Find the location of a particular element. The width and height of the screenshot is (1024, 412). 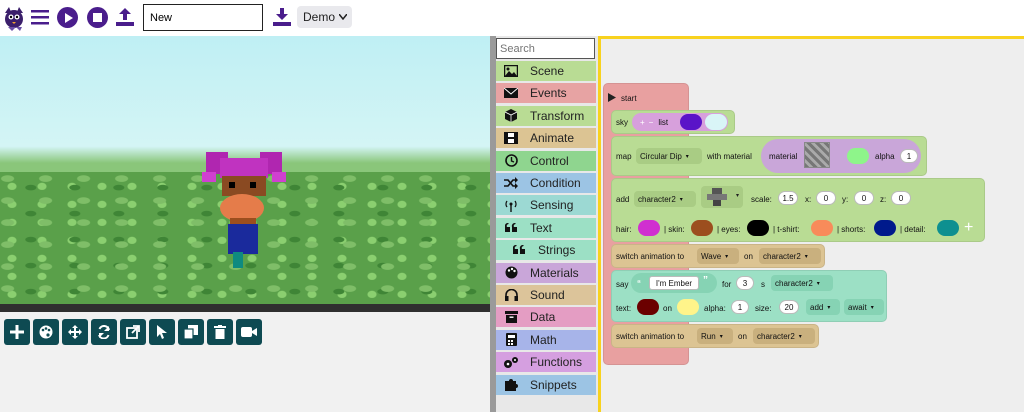

add-button is located at coordinates (17, 332).